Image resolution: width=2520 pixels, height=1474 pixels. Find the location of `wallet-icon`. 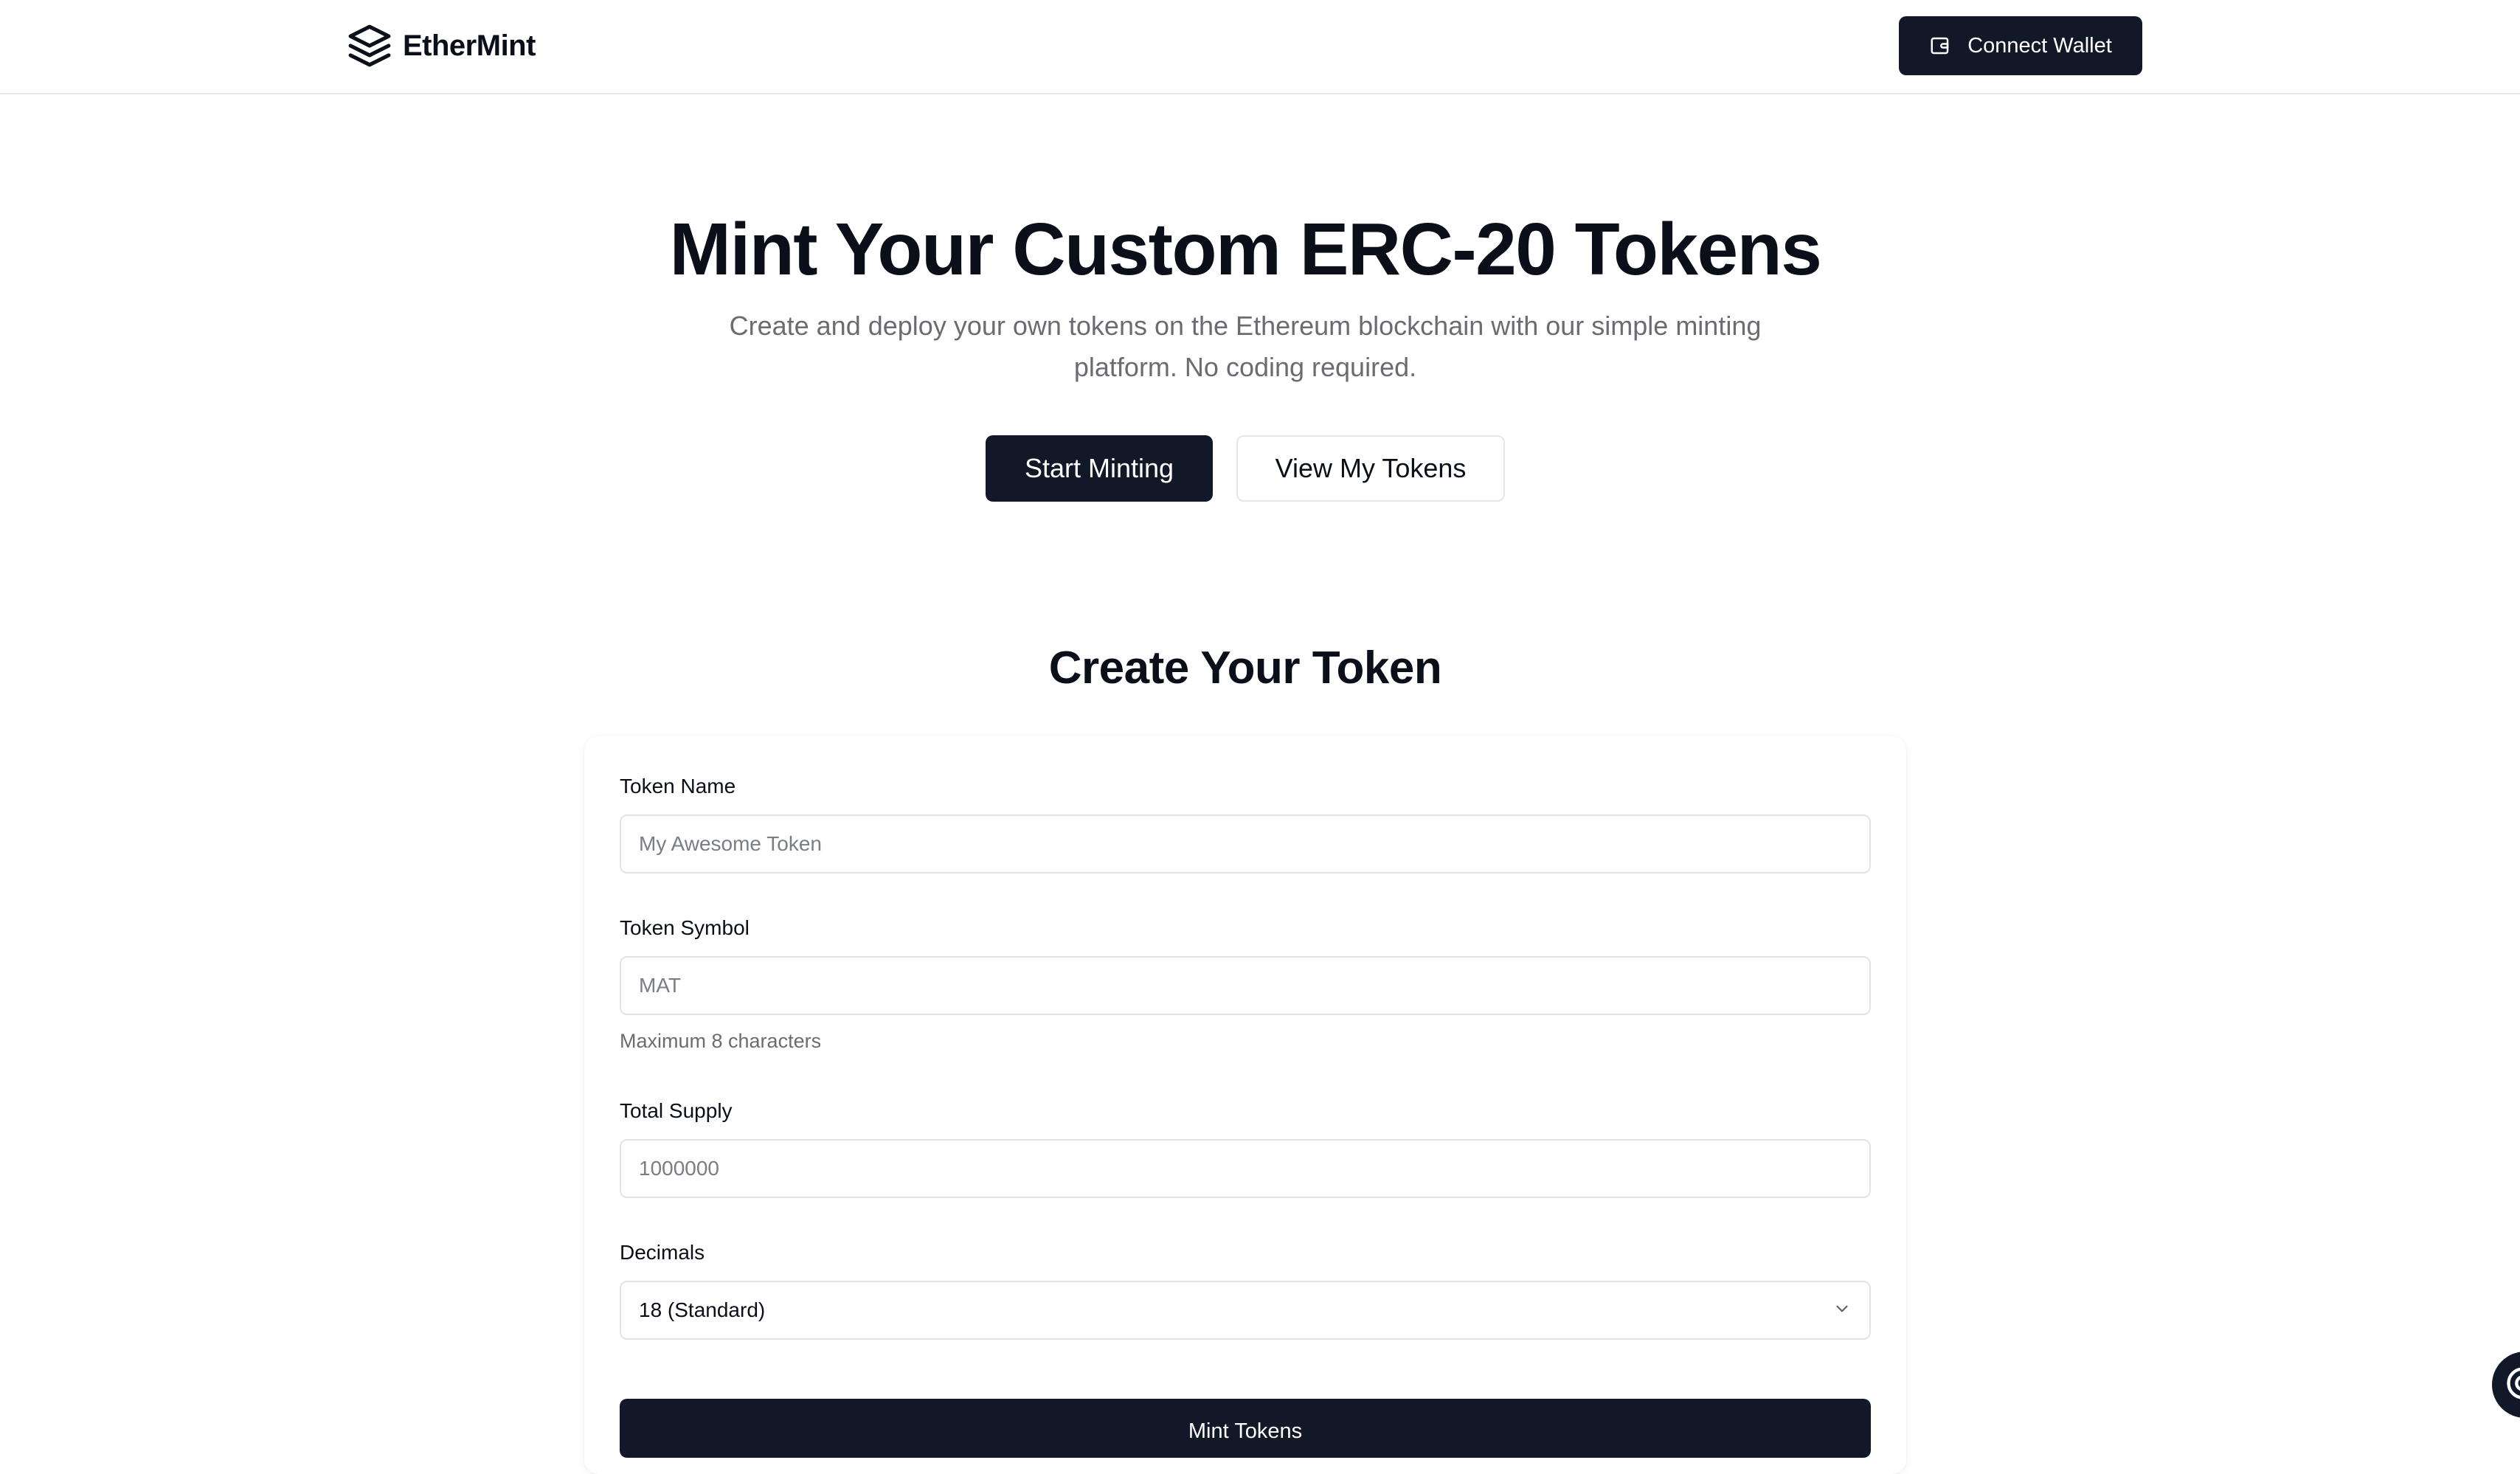

wallet-icon is located at coordinates (1940, 46).